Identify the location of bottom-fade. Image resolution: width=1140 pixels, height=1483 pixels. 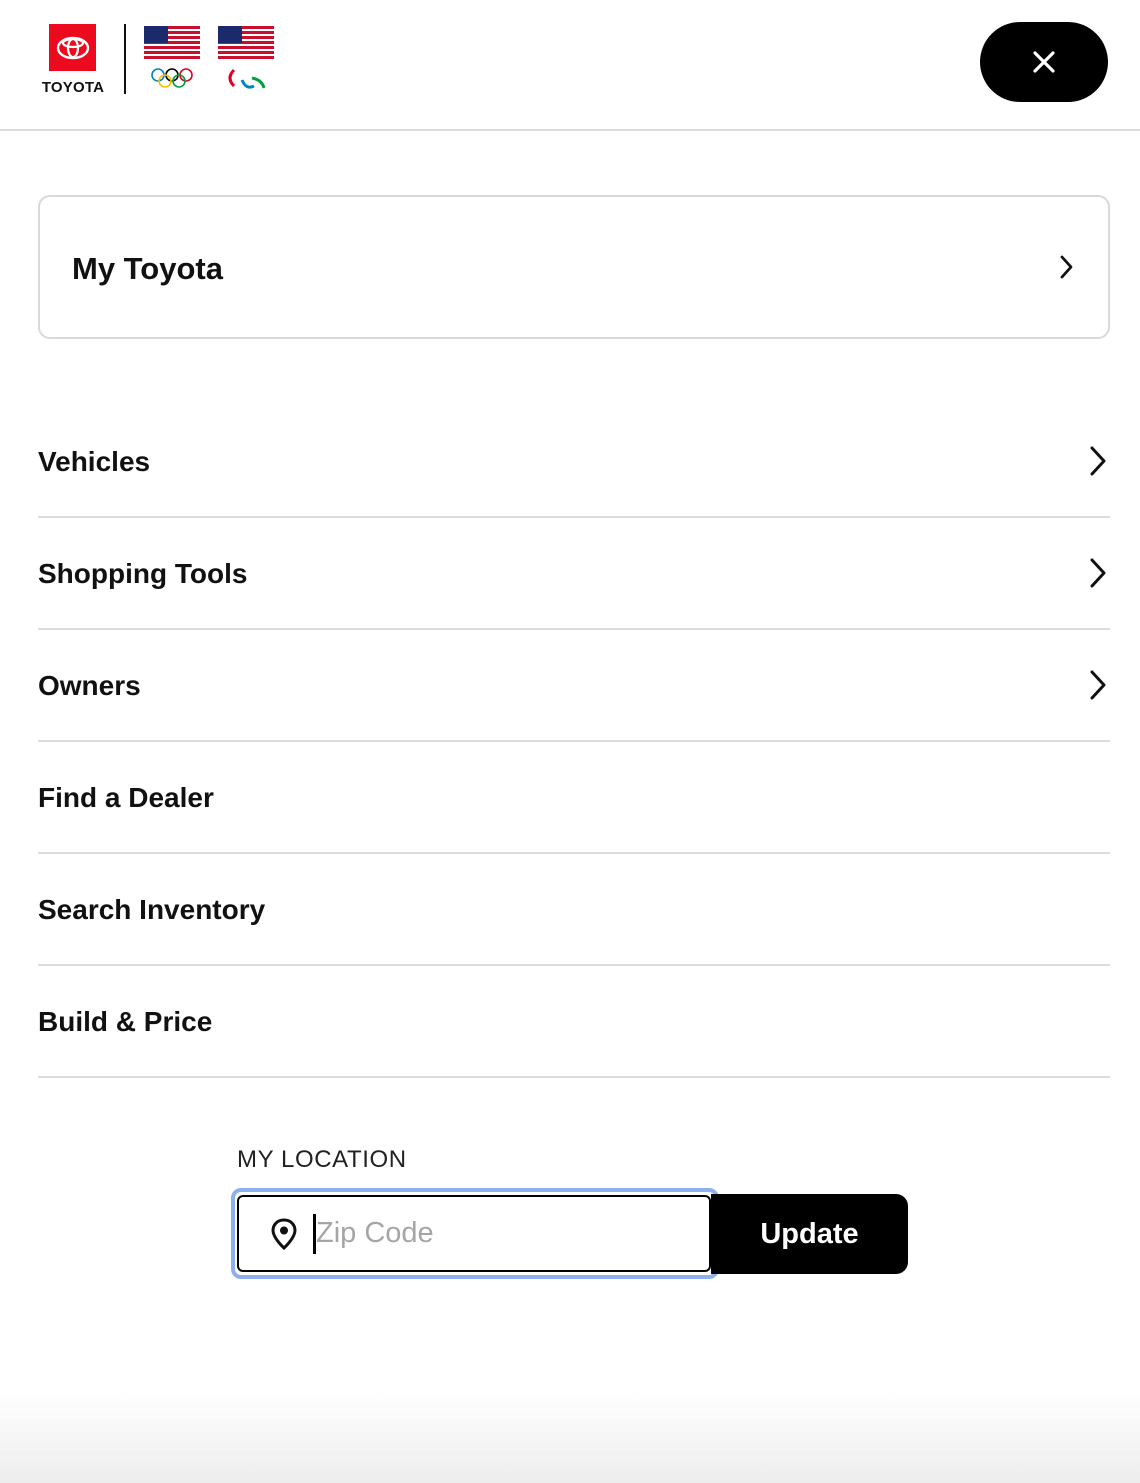
(570, 1438).